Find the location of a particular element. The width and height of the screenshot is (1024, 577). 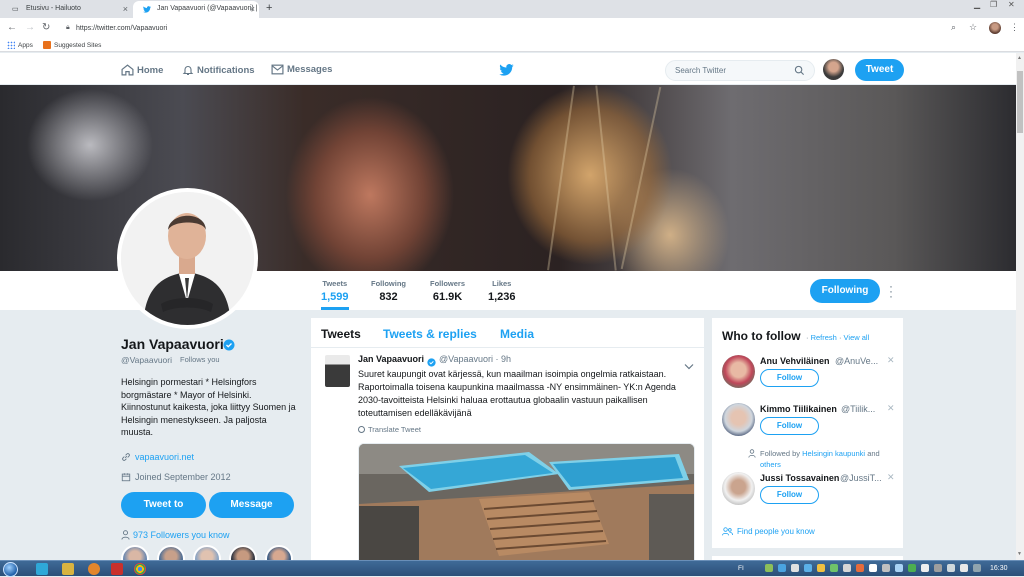

stat-tweets: Tweets 1,599 is located at coordinates (335, 294).